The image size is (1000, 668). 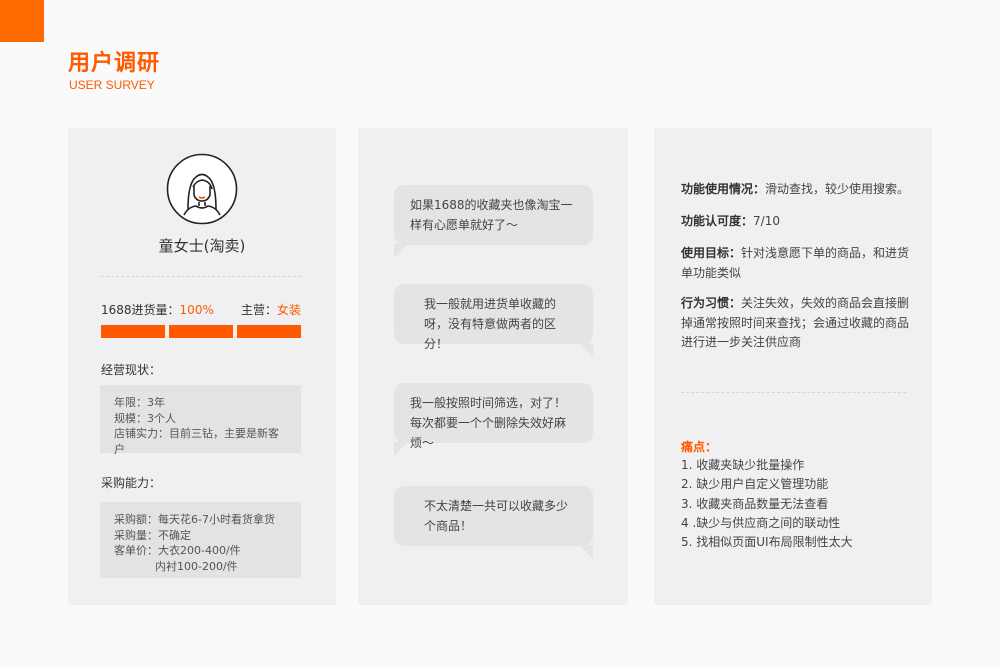 I want to click on purchase-line: 内衬100-200/件, so click(x=196, y=566).